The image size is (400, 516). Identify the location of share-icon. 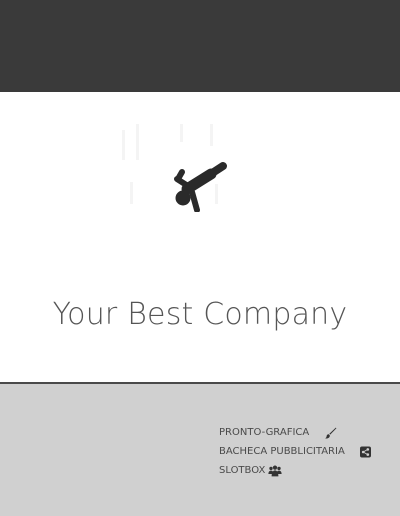
(366, 452).